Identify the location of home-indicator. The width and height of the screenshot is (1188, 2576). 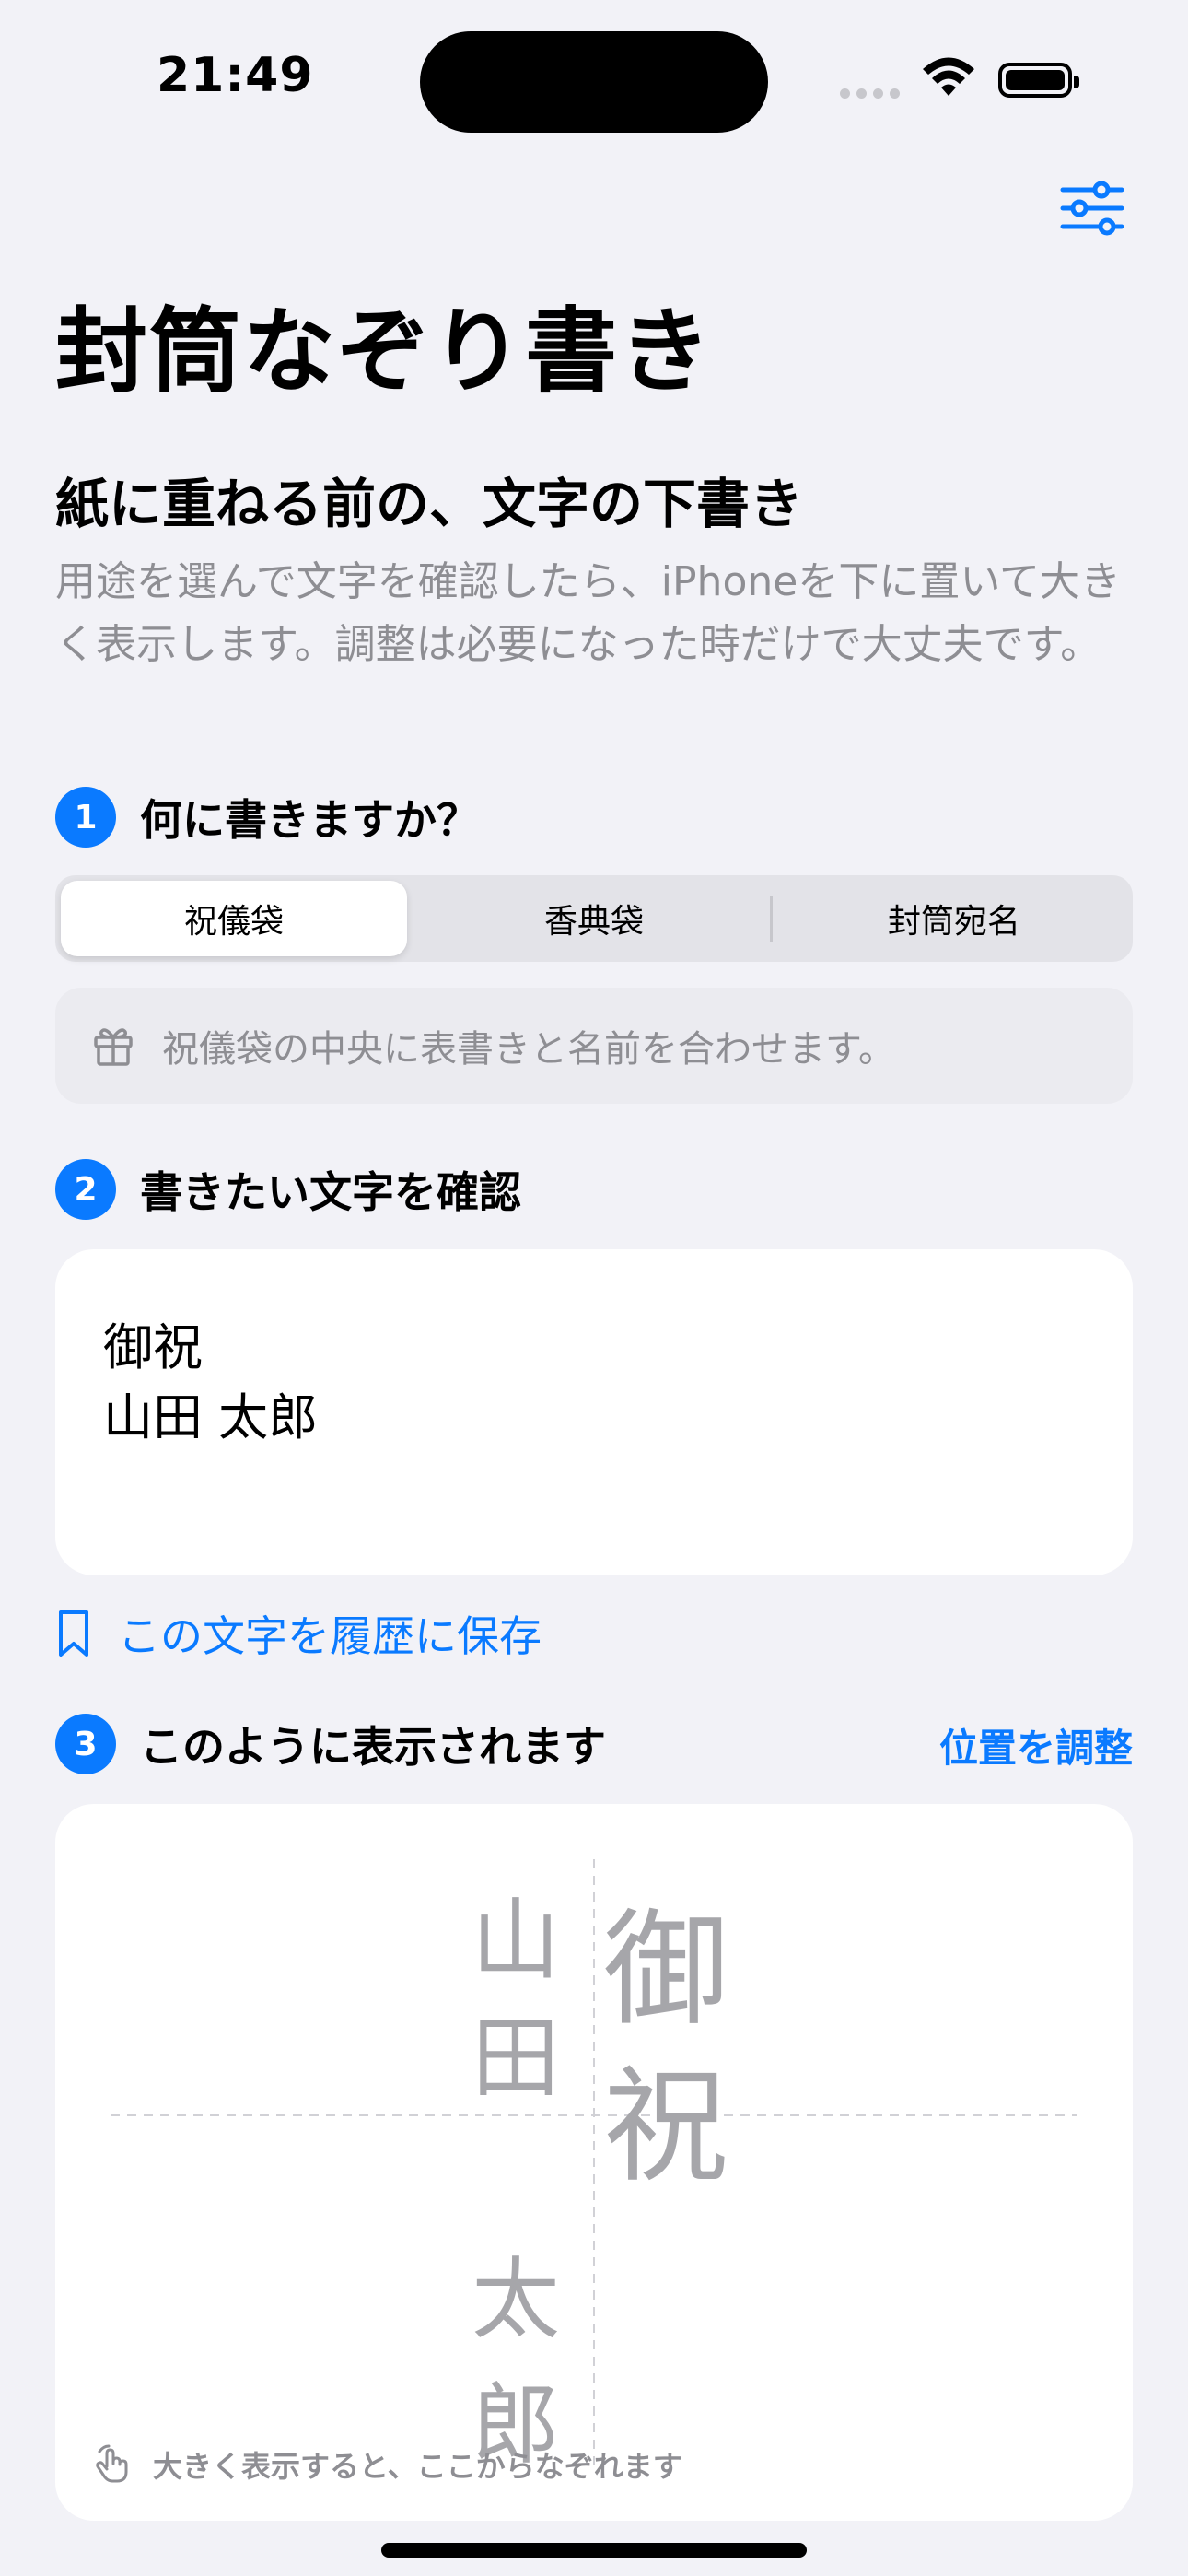
(594, 2550).